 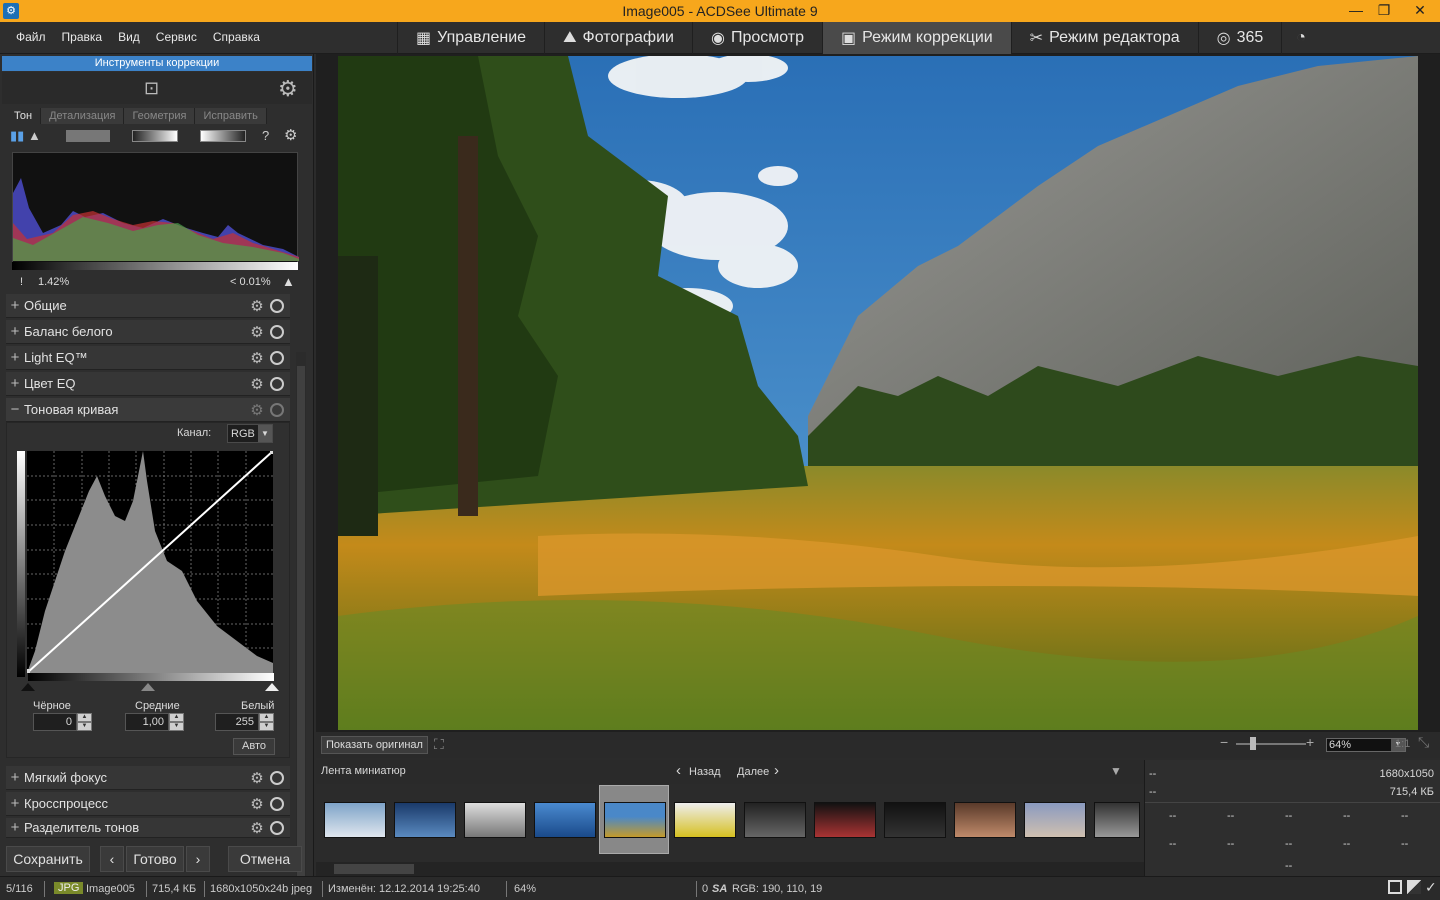 What do you see at coordinates (176, 37) in the screenshot?
I see `menu-tools: Сервис` at bounding box center [176, 37].